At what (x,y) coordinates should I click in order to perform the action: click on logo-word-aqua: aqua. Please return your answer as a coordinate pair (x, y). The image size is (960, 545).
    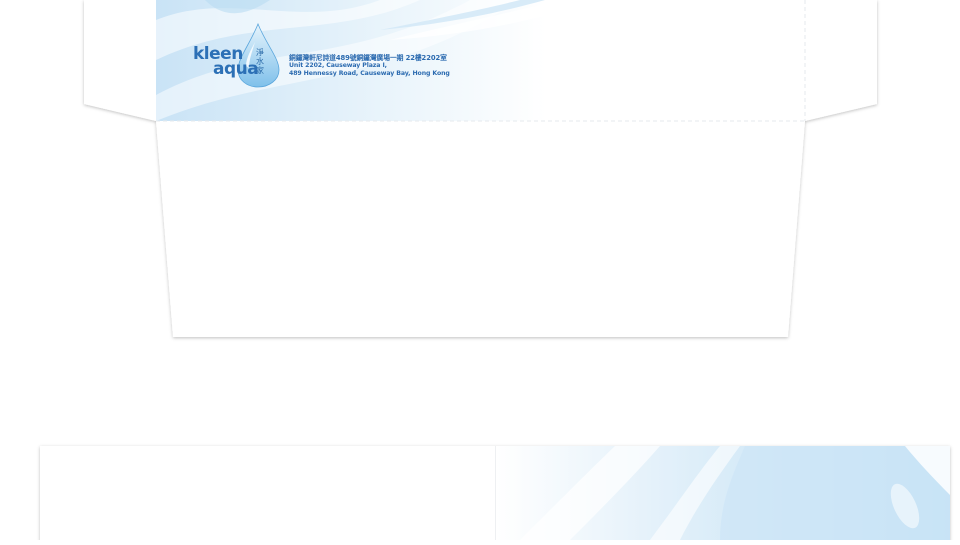
    Looking at the image, I should click on (236, 69).